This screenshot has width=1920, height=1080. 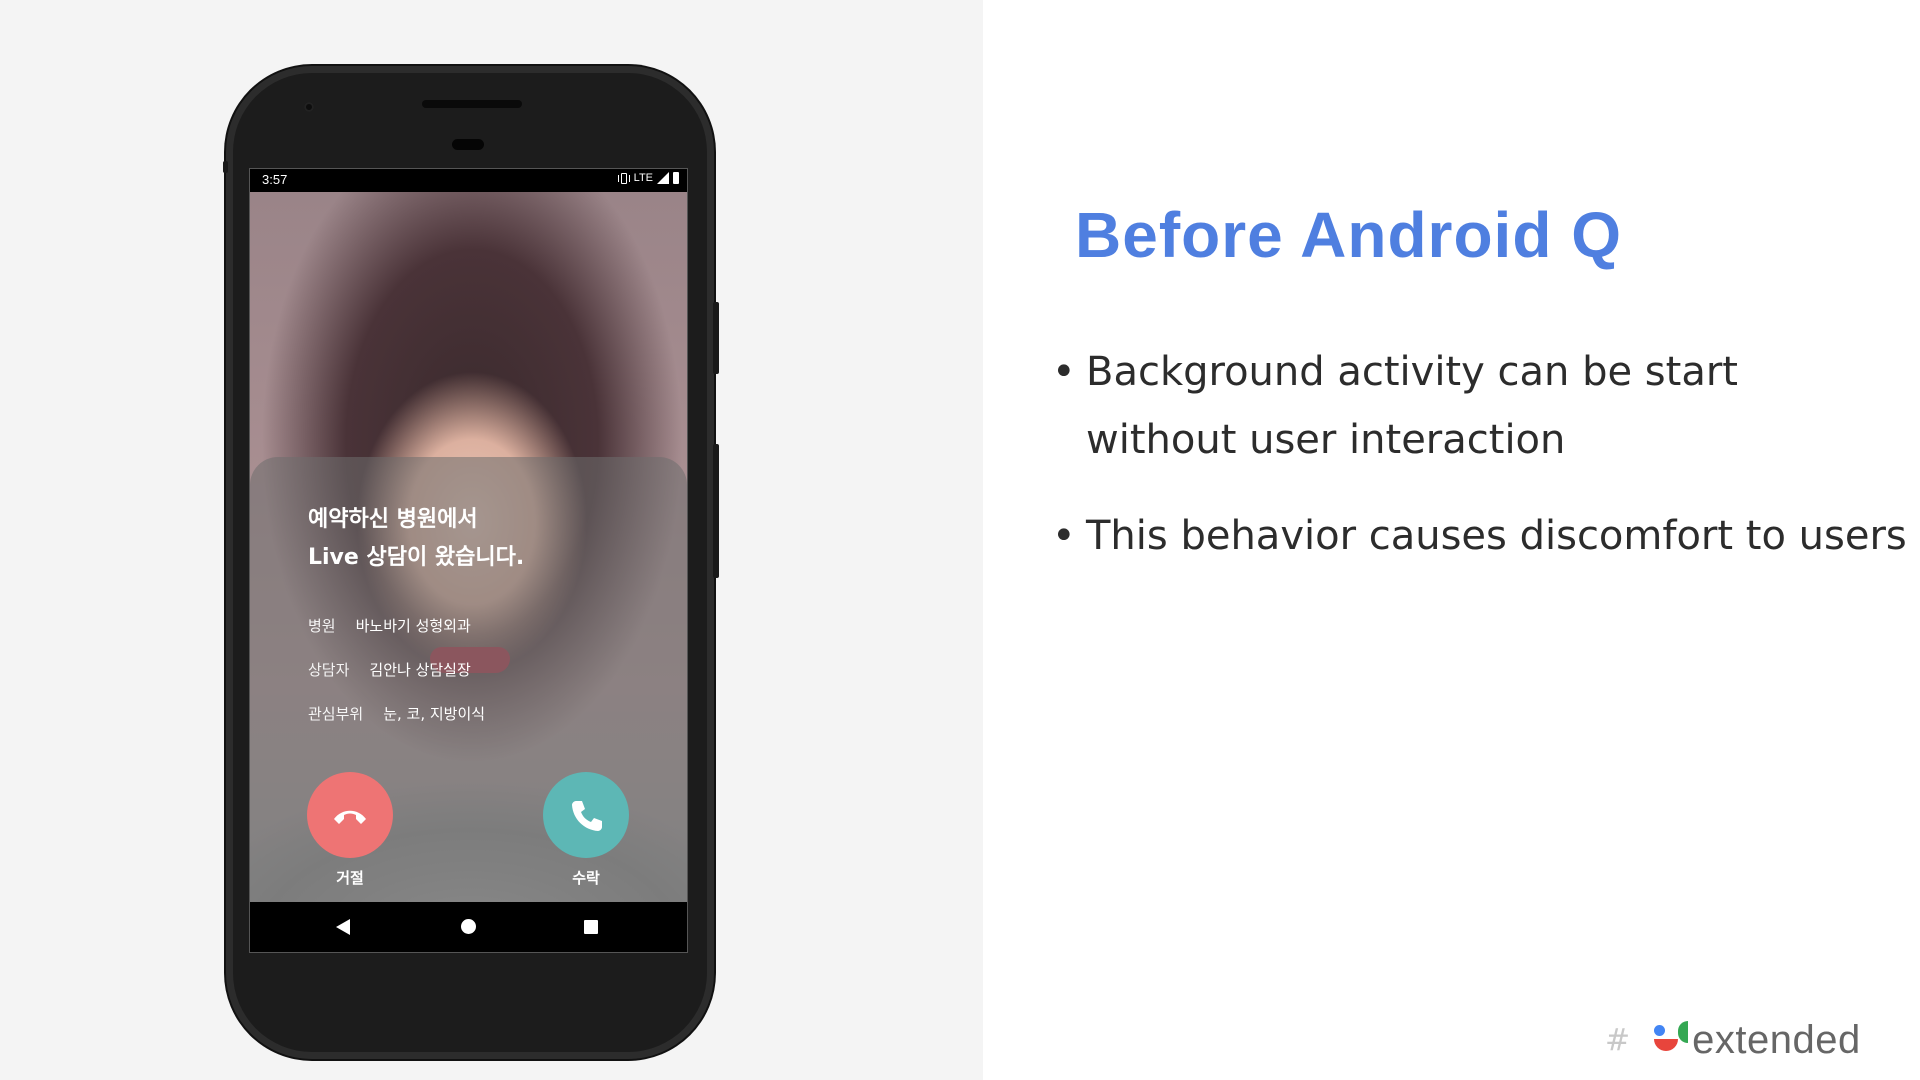 What do you see at coordinates (343, 927) in the screenshot?
I see `back-icon` at bounding box center [343, 927].